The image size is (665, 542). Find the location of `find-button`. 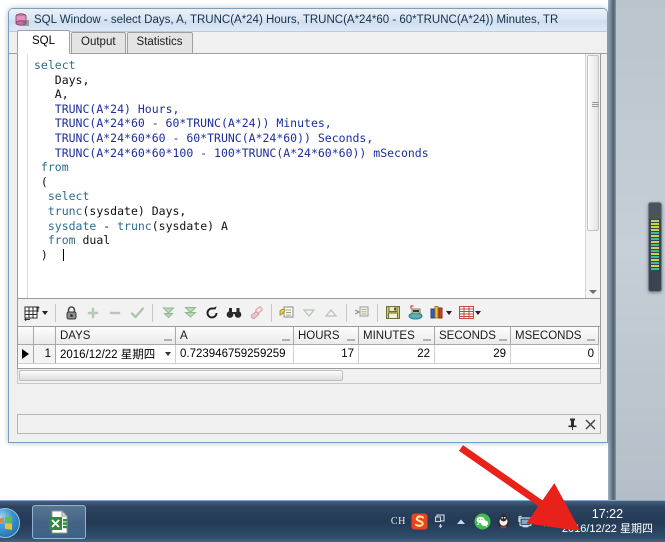

find-button is located at coordinates (234, 313).